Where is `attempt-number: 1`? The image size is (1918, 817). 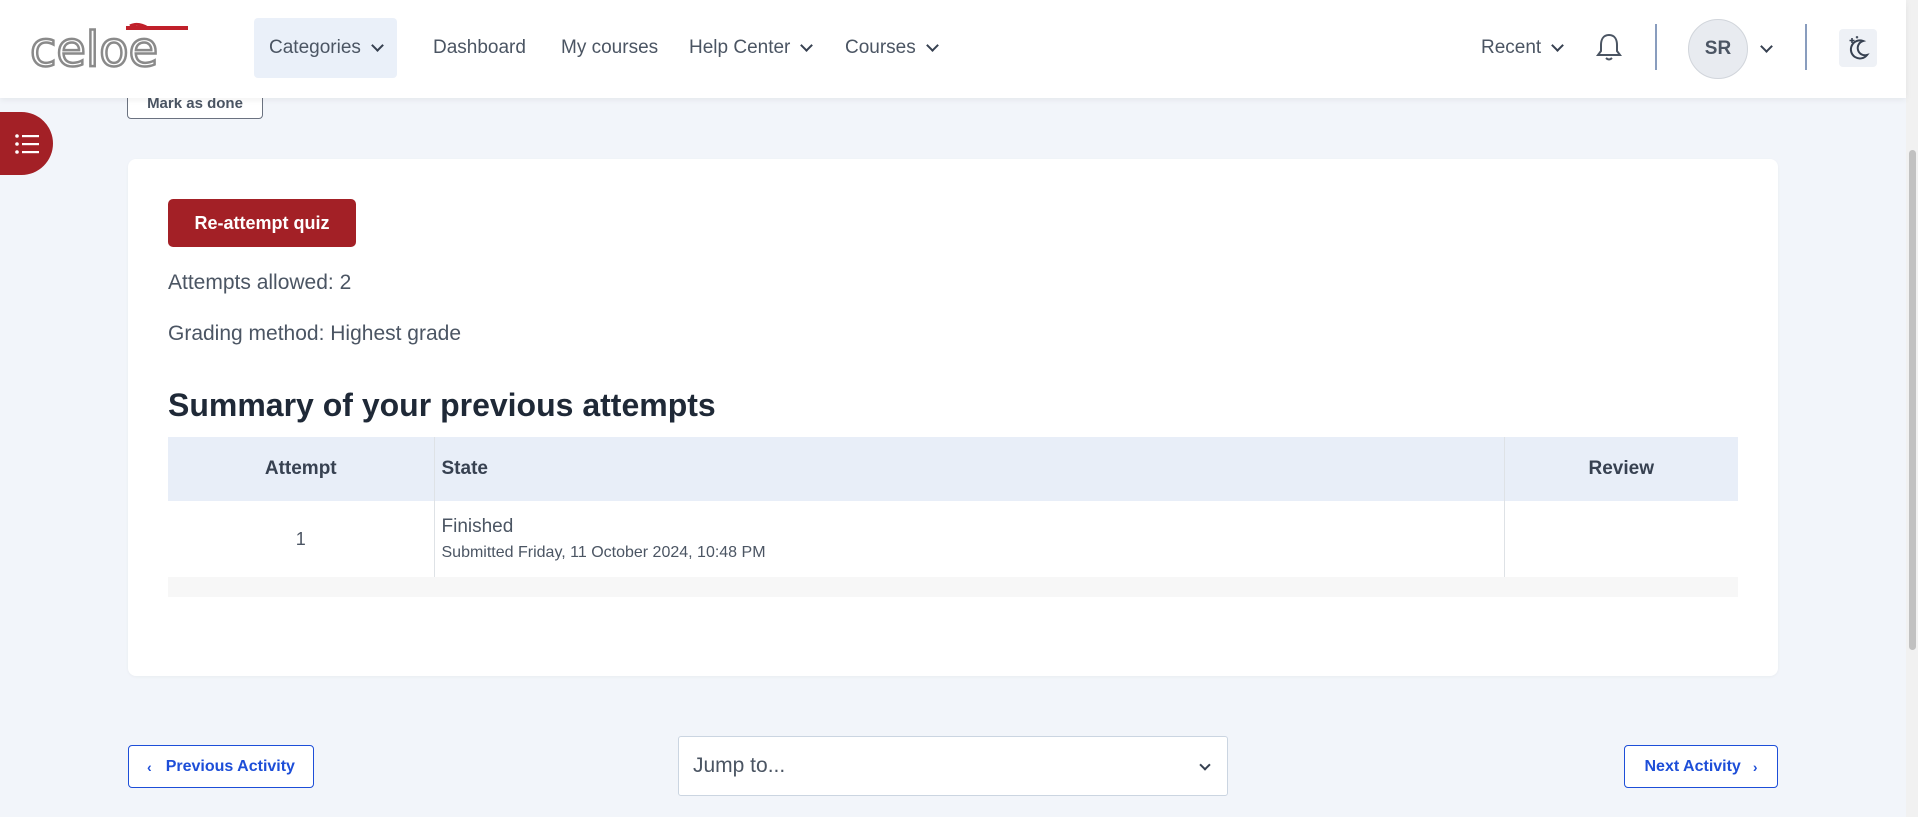 attempt-number: 1 is located at coordinates (301, 539).